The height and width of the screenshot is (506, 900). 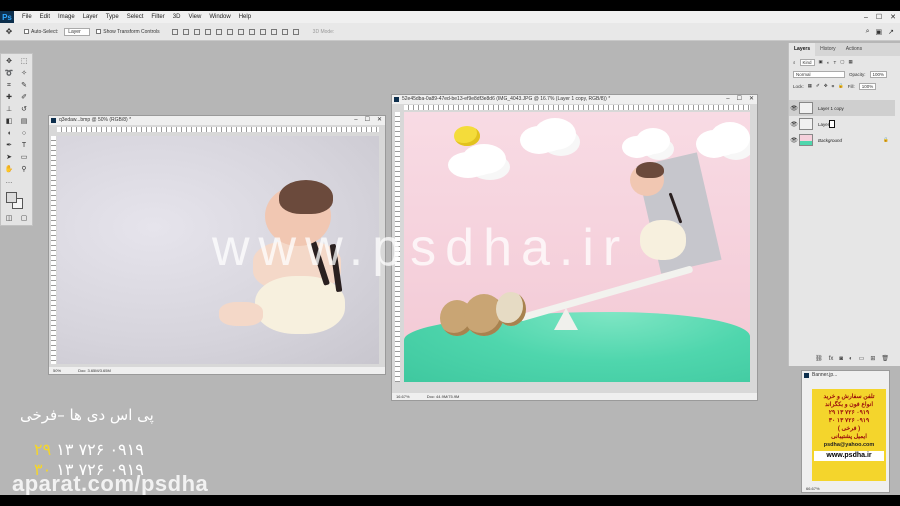 What do you see at coordinates (24, 86) in the screenshot?
I see `eyedropper-icon: ✎` at bounding box center [24, 86].